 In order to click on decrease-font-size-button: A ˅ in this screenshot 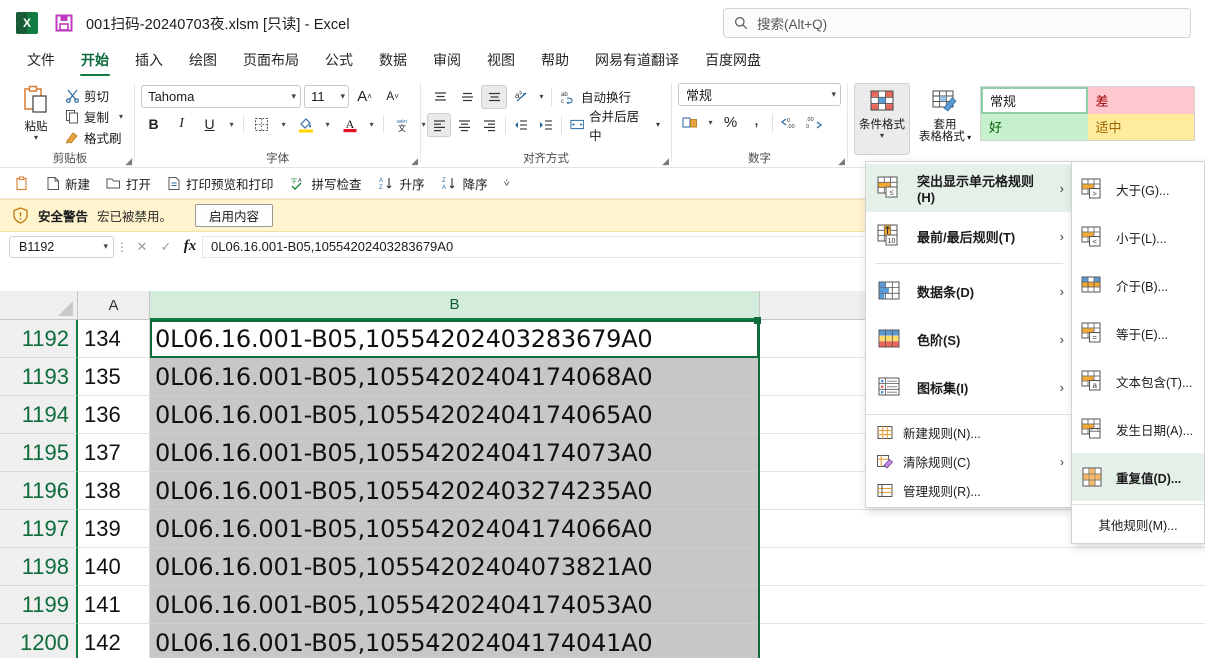, I will do `click(392, 96)`.